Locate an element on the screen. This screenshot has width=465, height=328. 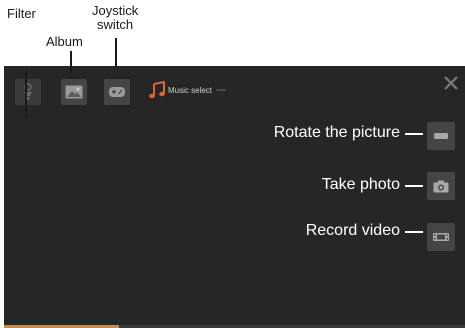
rotate-icon is located at coordinates (441, 136).